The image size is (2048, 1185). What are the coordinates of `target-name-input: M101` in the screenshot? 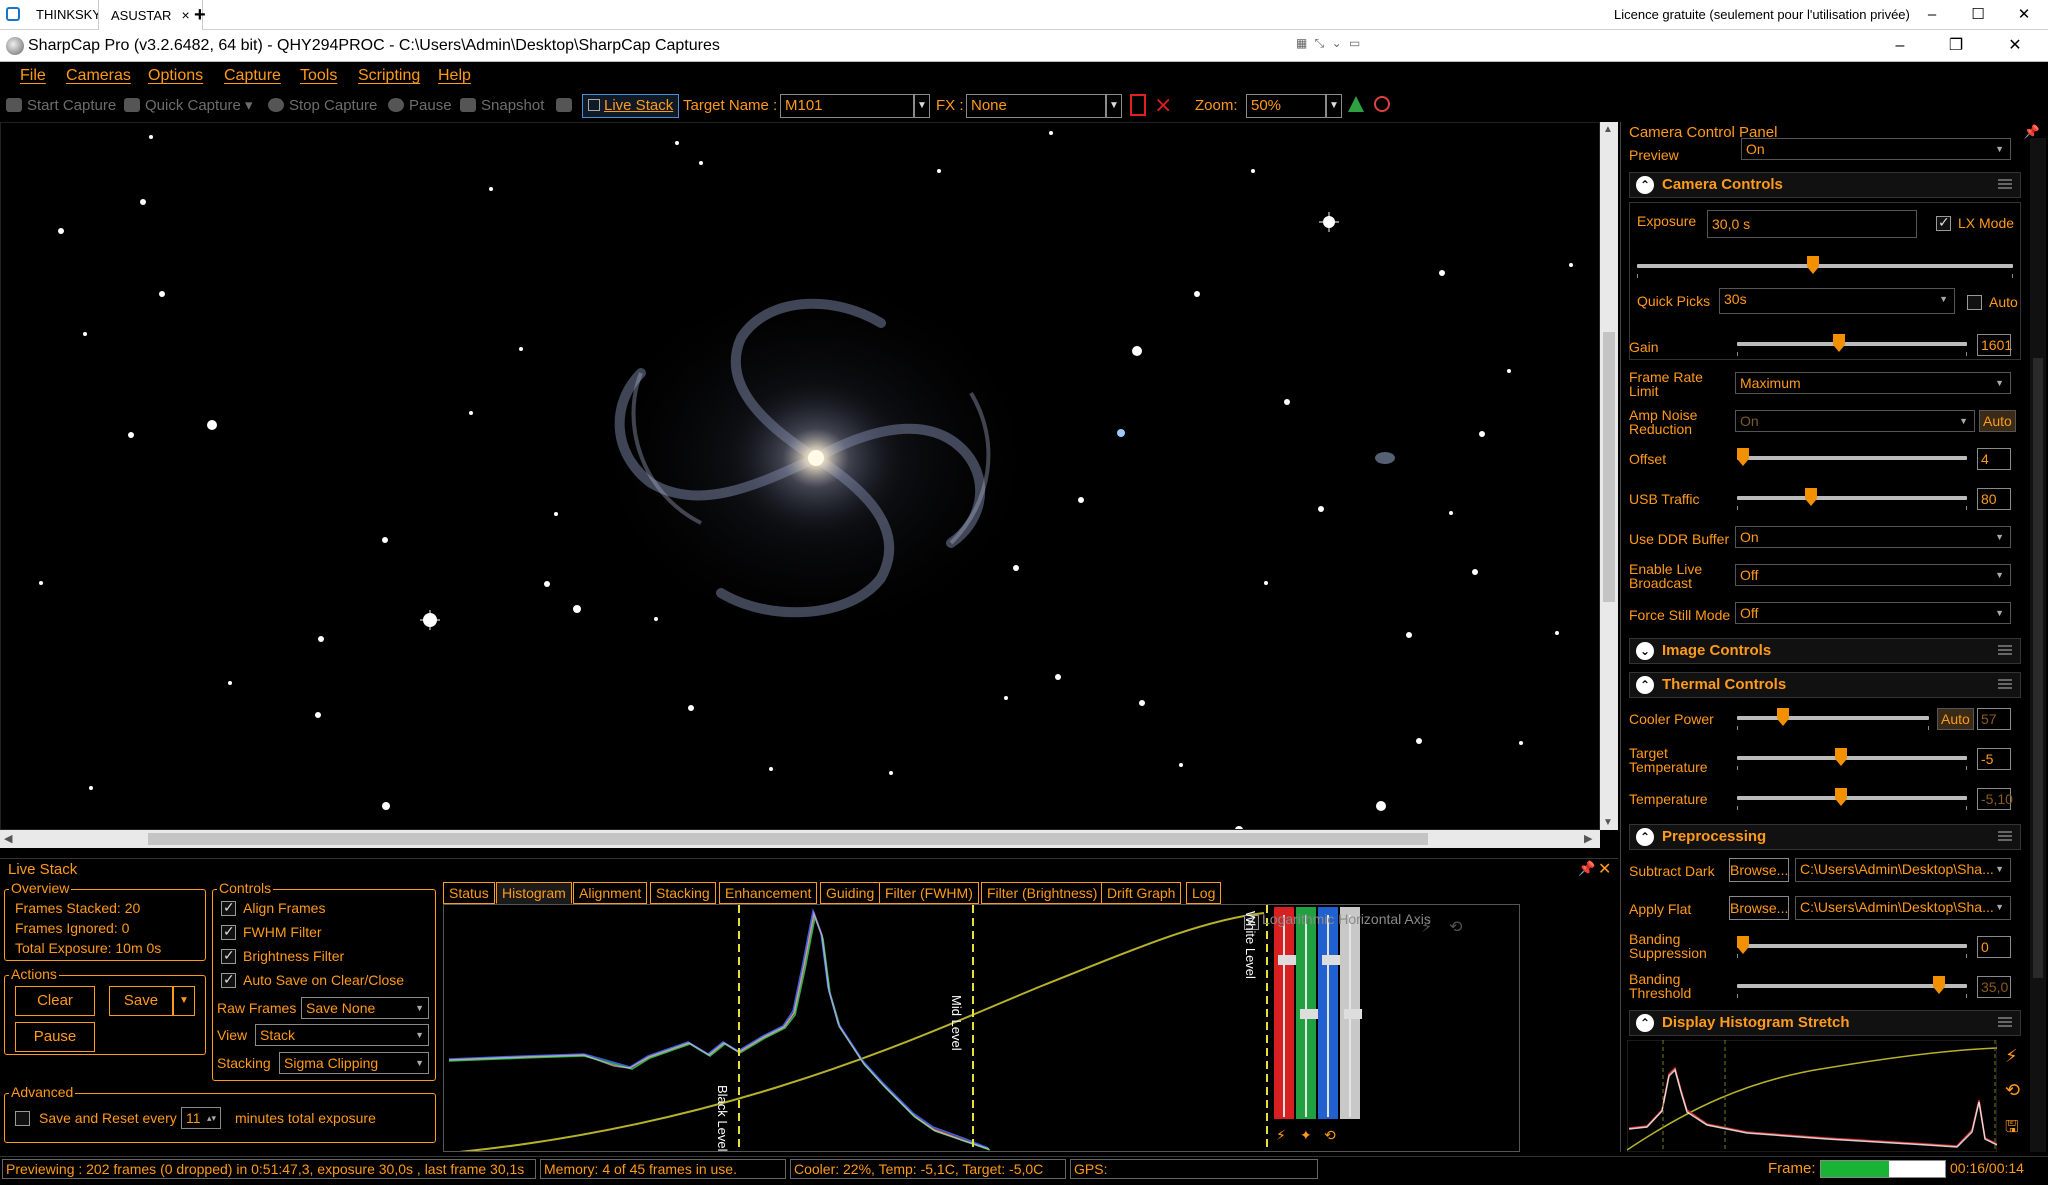 It's located at (847, 106).